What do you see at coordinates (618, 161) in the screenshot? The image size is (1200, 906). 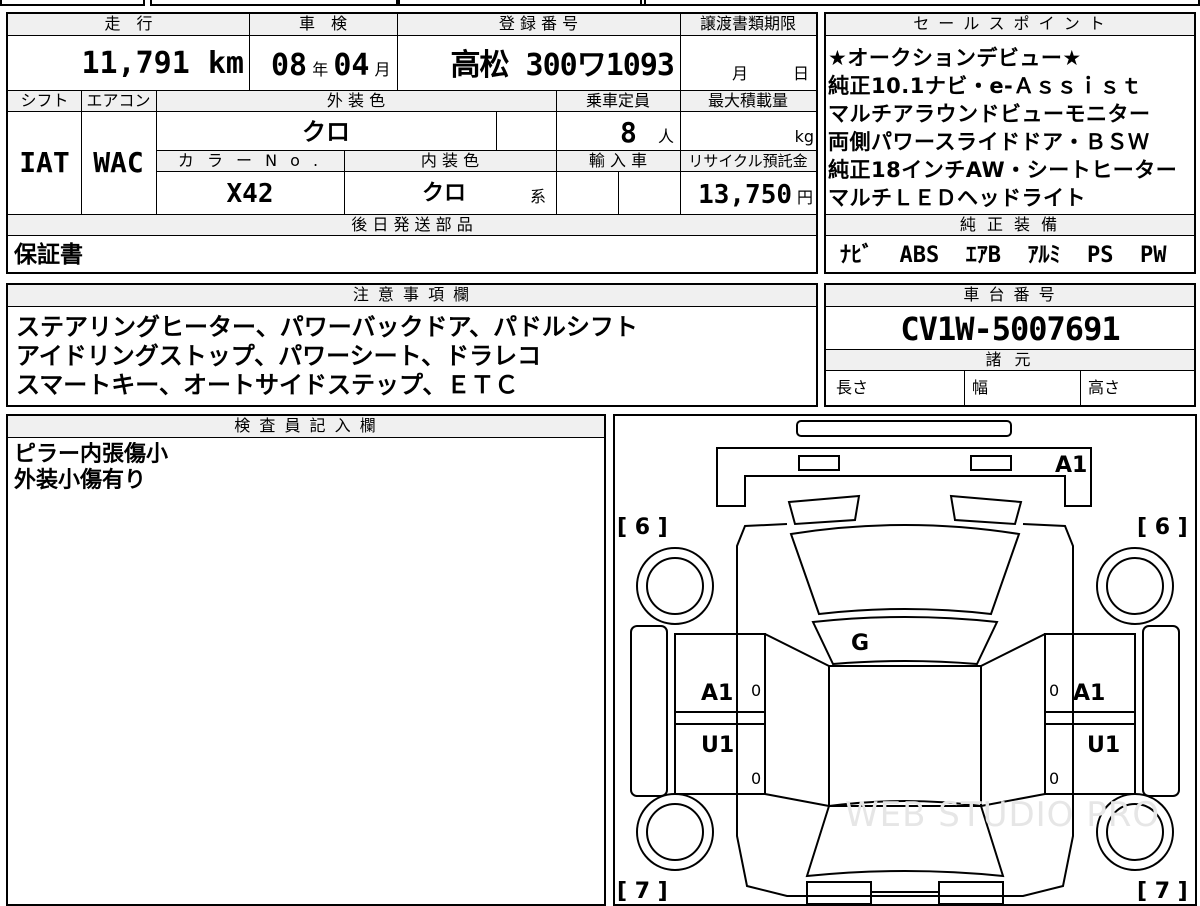 I see `import-label: 輸 入 車` at bounding box center [618, 161].